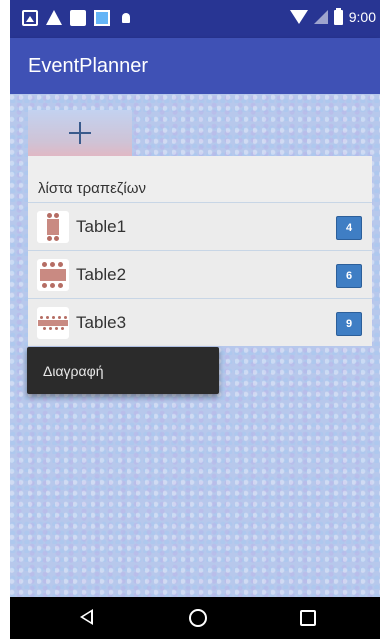  Describe the element at coordinates (54, 17) in the screenshot. I see `warning-icon` at that location.